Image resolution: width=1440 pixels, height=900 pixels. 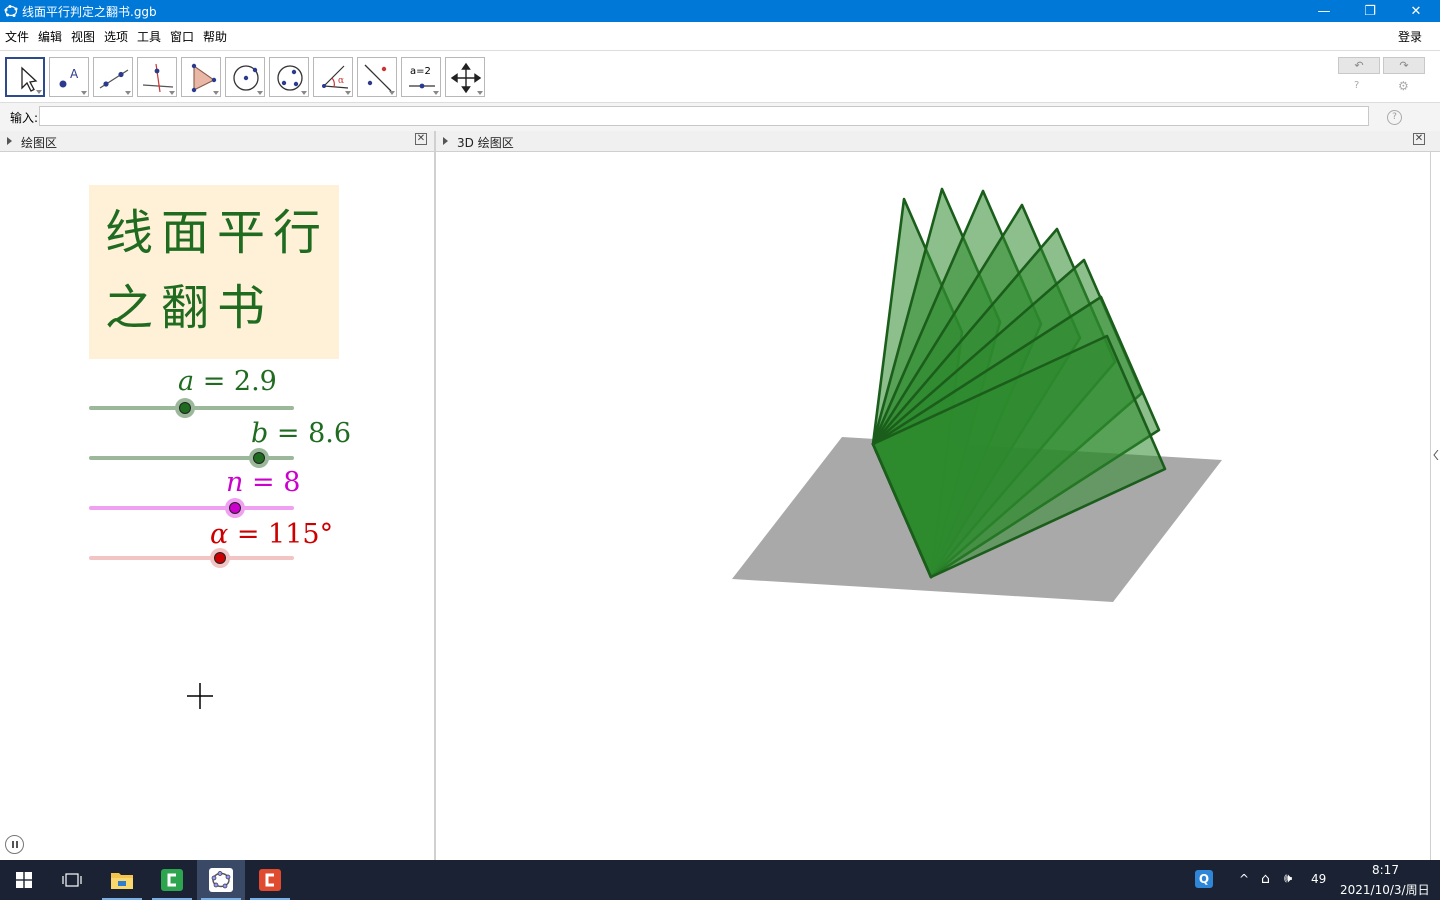 I want to click on side-panel-toggle, so click(x=1435, y=506).